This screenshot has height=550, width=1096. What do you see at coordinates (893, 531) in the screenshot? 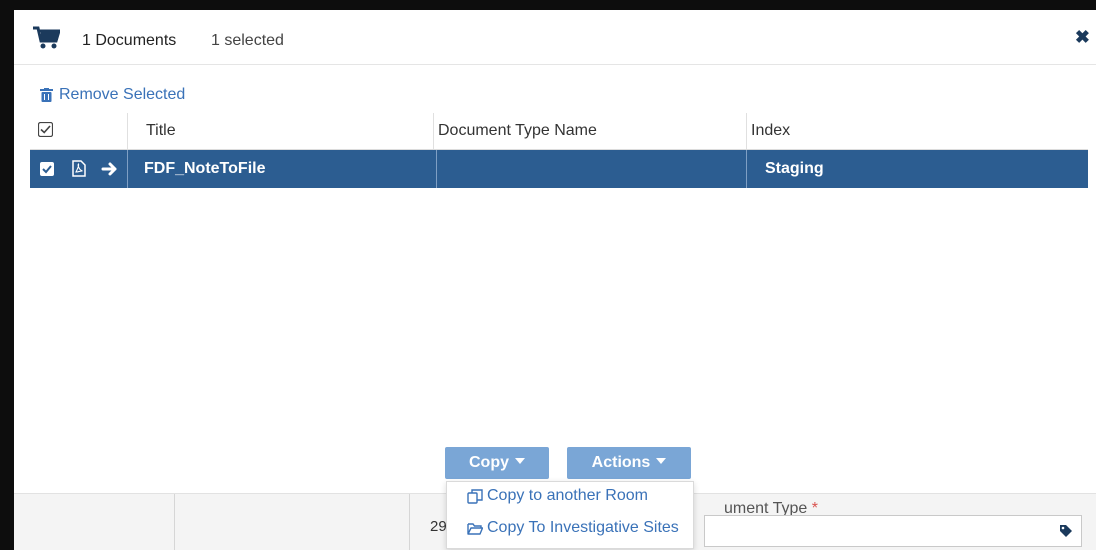
I see `document-type-field` at bounding box center [893, 531].